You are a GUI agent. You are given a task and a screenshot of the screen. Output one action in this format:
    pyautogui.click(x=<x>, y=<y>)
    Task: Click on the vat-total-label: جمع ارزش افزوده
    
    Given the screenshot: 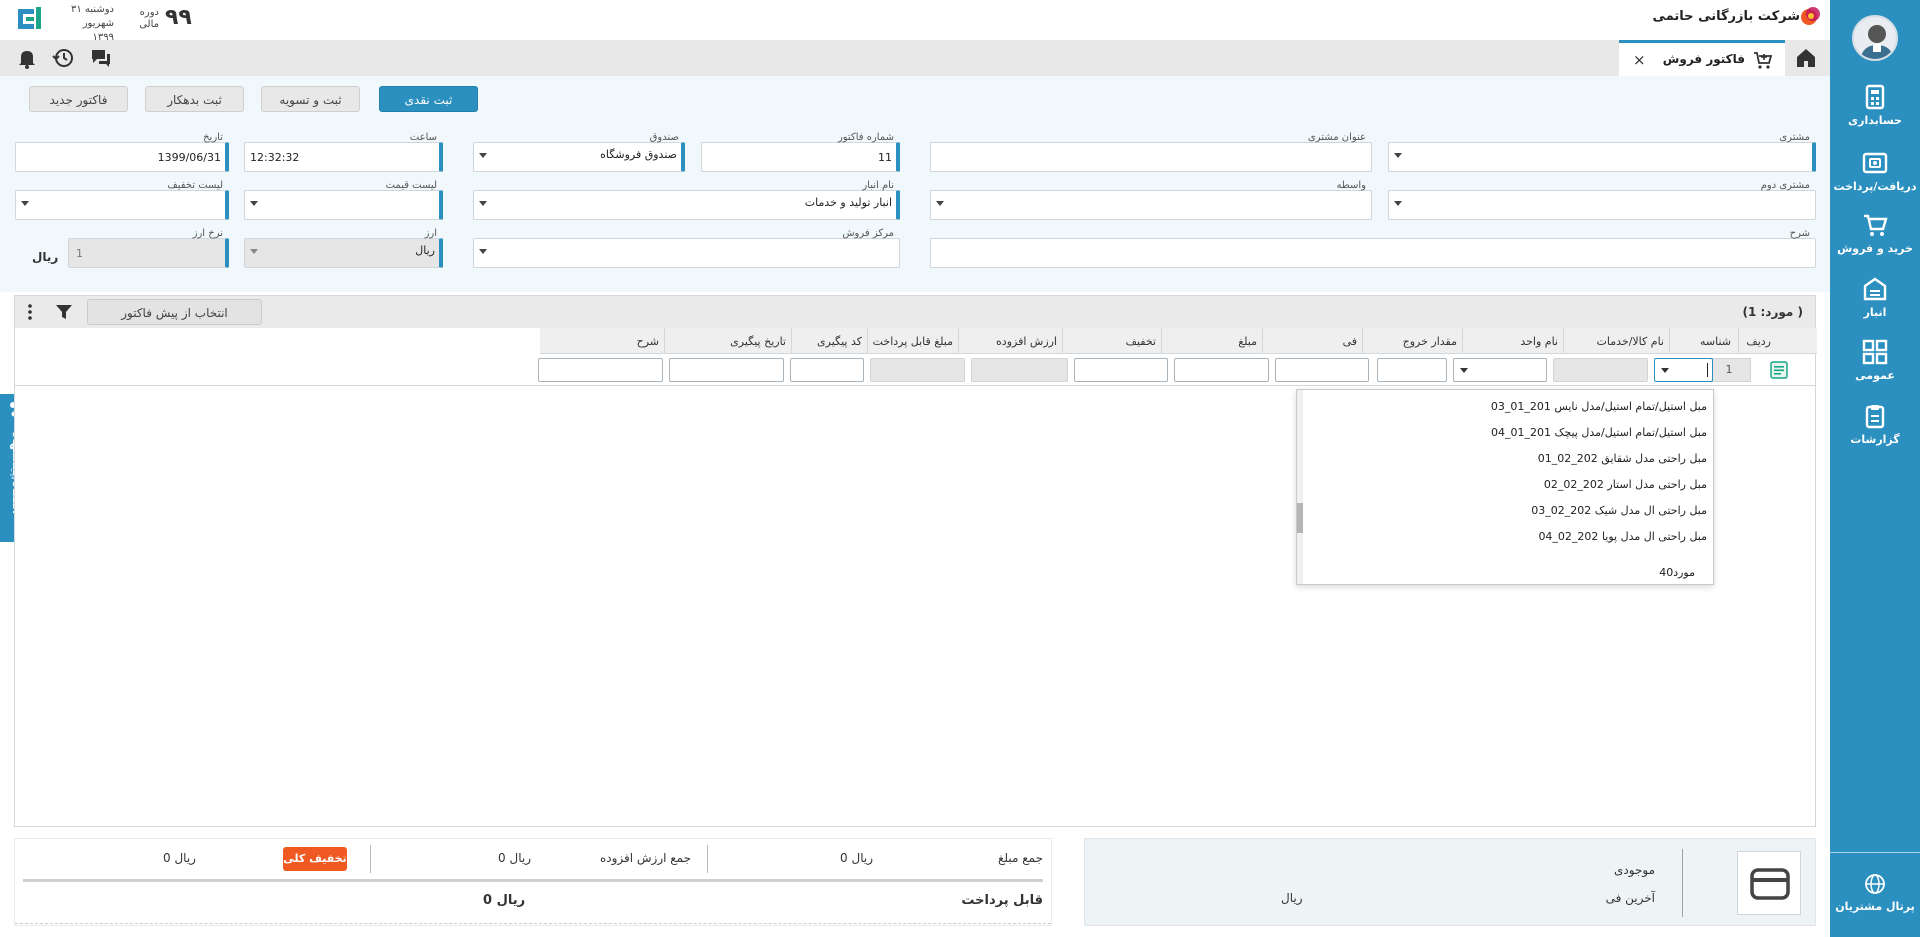 What is the action you would take?
    pyautogui.click(x=645, y=858)
    